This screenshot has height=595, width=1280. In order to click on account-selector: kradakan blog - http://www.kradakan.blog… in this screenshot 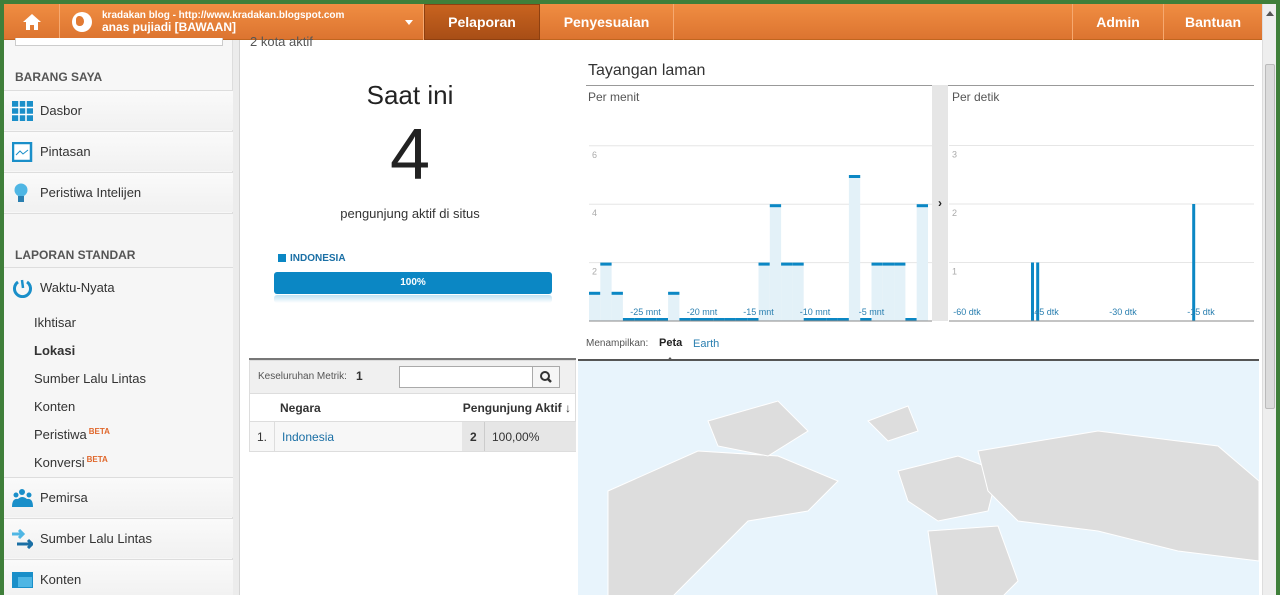, I will do `click(242, 22)`.